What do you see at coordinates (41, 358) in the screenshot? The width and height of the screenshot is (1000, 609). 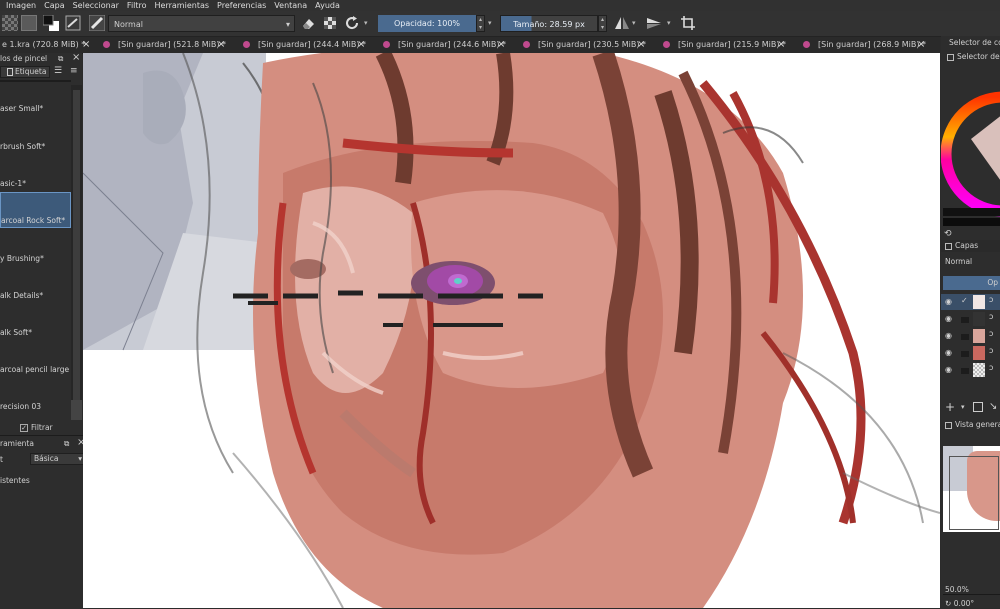 I see `brush-preset-item: arcoal pencil large twi` at bounding box center [41, 358].